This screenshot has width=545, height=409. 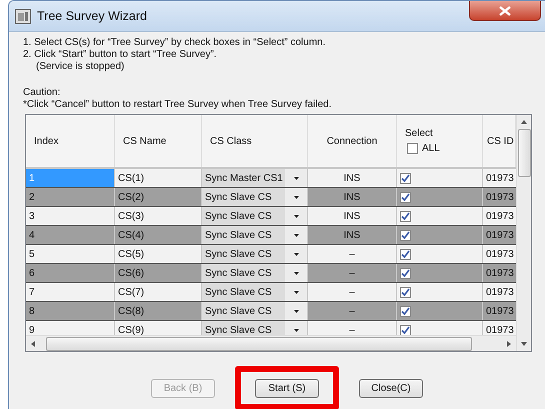 What do you see at coordinates (70, 292) in the screenshot?
I see `table-cell: 7` at bounding box center [70, 292].